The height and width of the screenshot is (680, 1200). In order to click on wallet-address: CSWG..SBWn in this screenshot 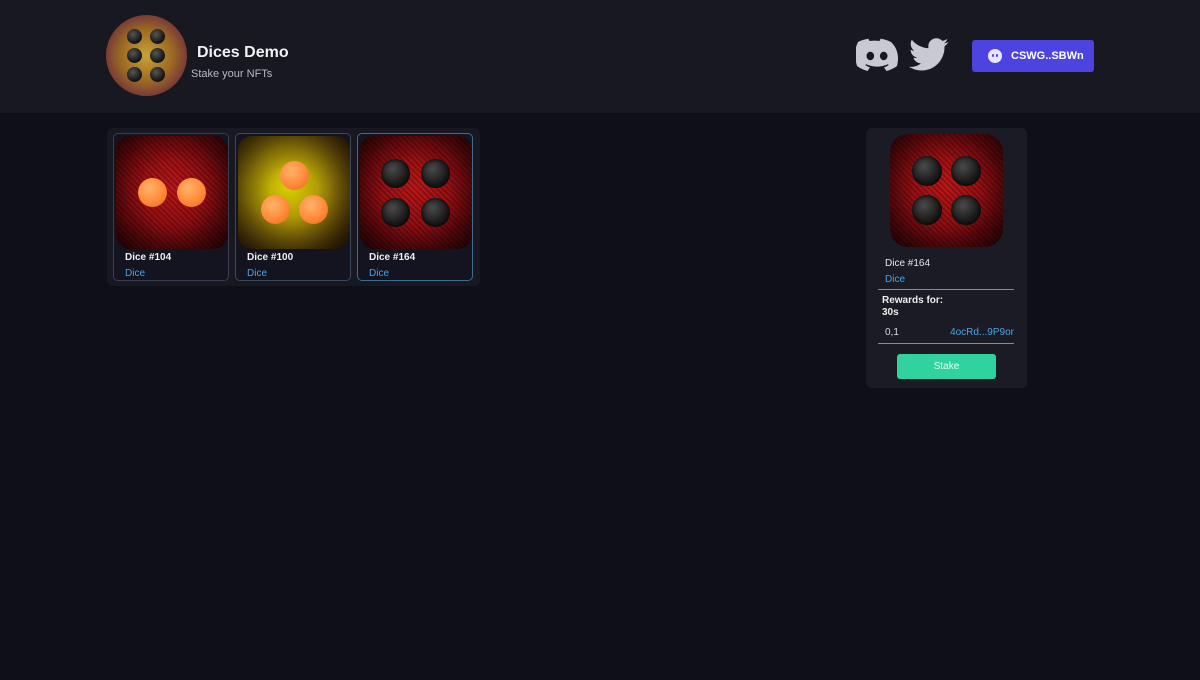, I will do `click(1047, 56)`.